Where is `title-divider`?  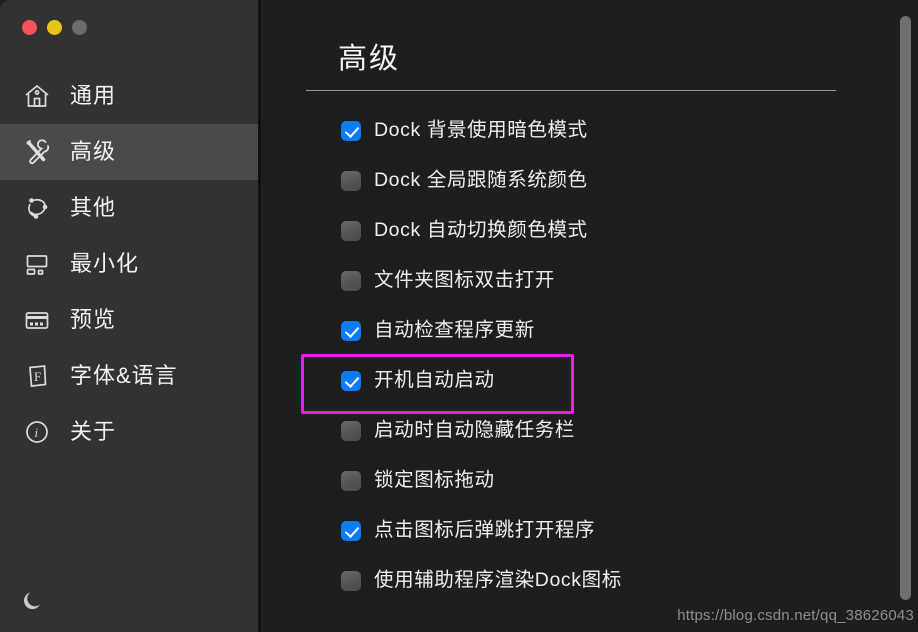
title-divider is located at coordinates (571, 90).